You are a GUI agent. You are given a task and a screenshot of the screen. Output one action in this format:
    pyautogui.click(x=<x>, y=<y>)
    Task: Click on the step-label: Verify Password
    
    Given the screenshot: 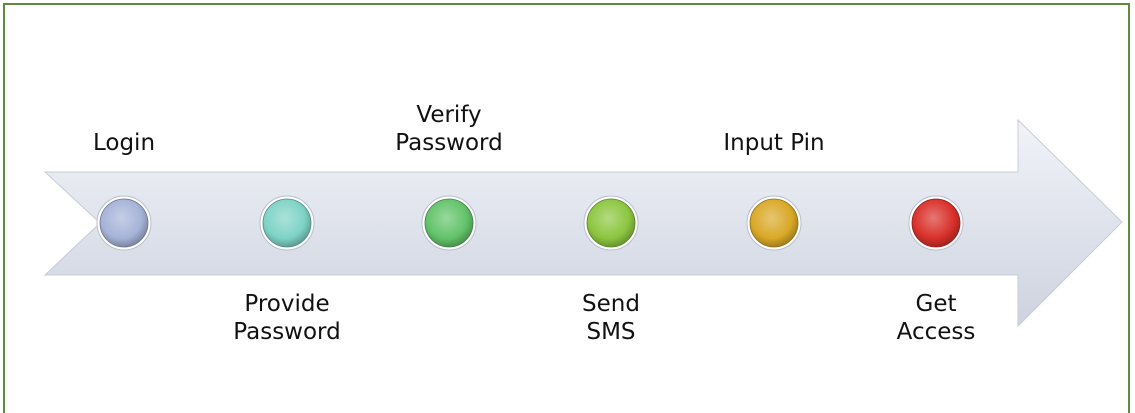 What is the action you would take?
    pyautogui.click(x=449, y=129)
    